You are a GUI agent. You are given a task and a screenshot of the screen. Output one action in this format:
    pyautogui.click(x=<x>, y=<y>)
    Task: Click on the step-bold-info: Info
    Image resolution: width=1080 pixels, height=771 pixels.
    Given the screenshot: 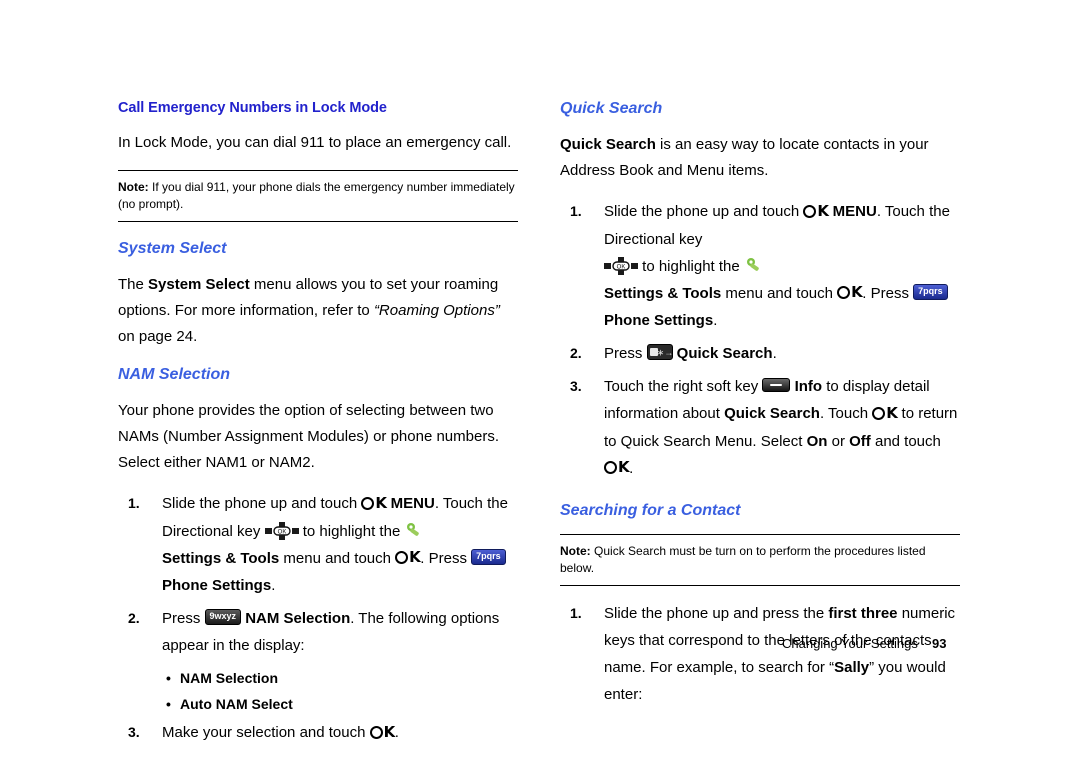 What is the action you would take?
    pyautogui.click(x=806, y=387)
    